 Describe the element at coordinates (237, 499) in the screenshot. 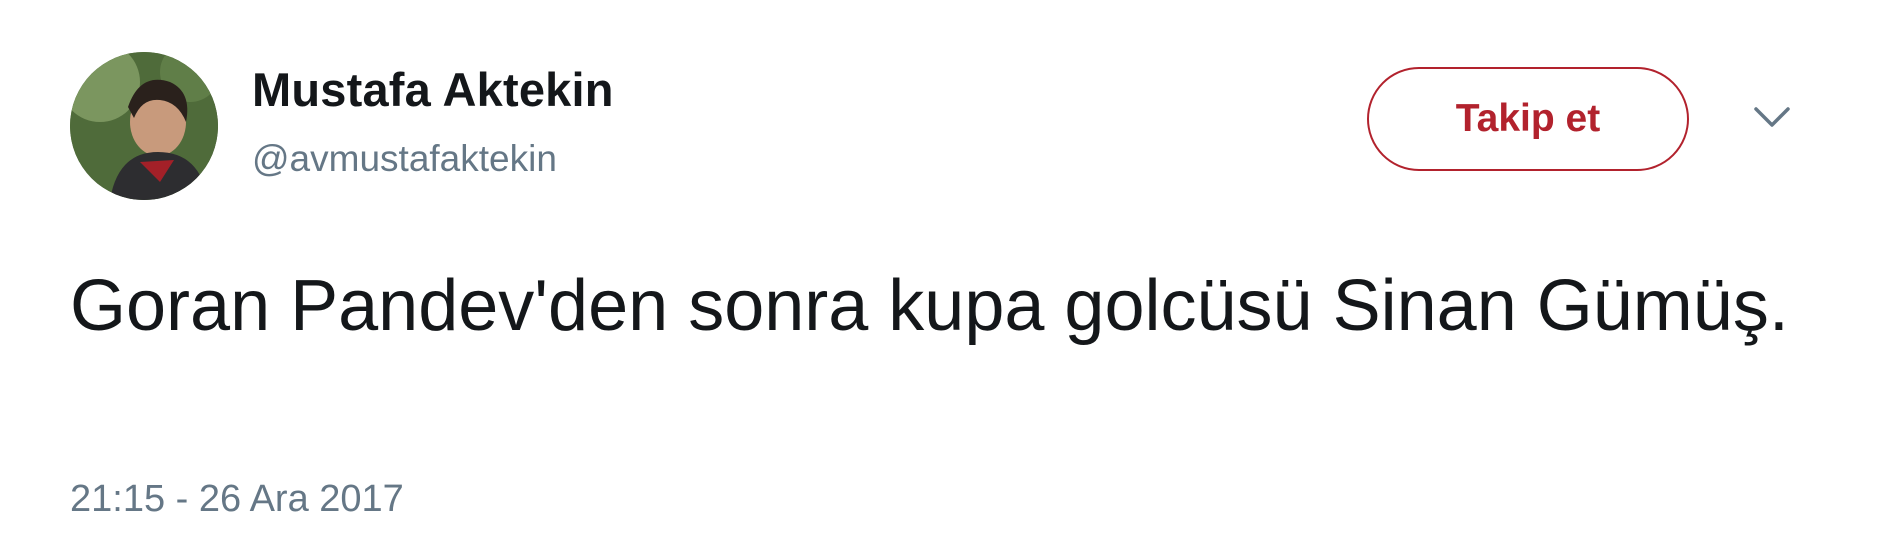

I see `tweet-timestamp: 21:15 - 26 Ara 2017` at that location.